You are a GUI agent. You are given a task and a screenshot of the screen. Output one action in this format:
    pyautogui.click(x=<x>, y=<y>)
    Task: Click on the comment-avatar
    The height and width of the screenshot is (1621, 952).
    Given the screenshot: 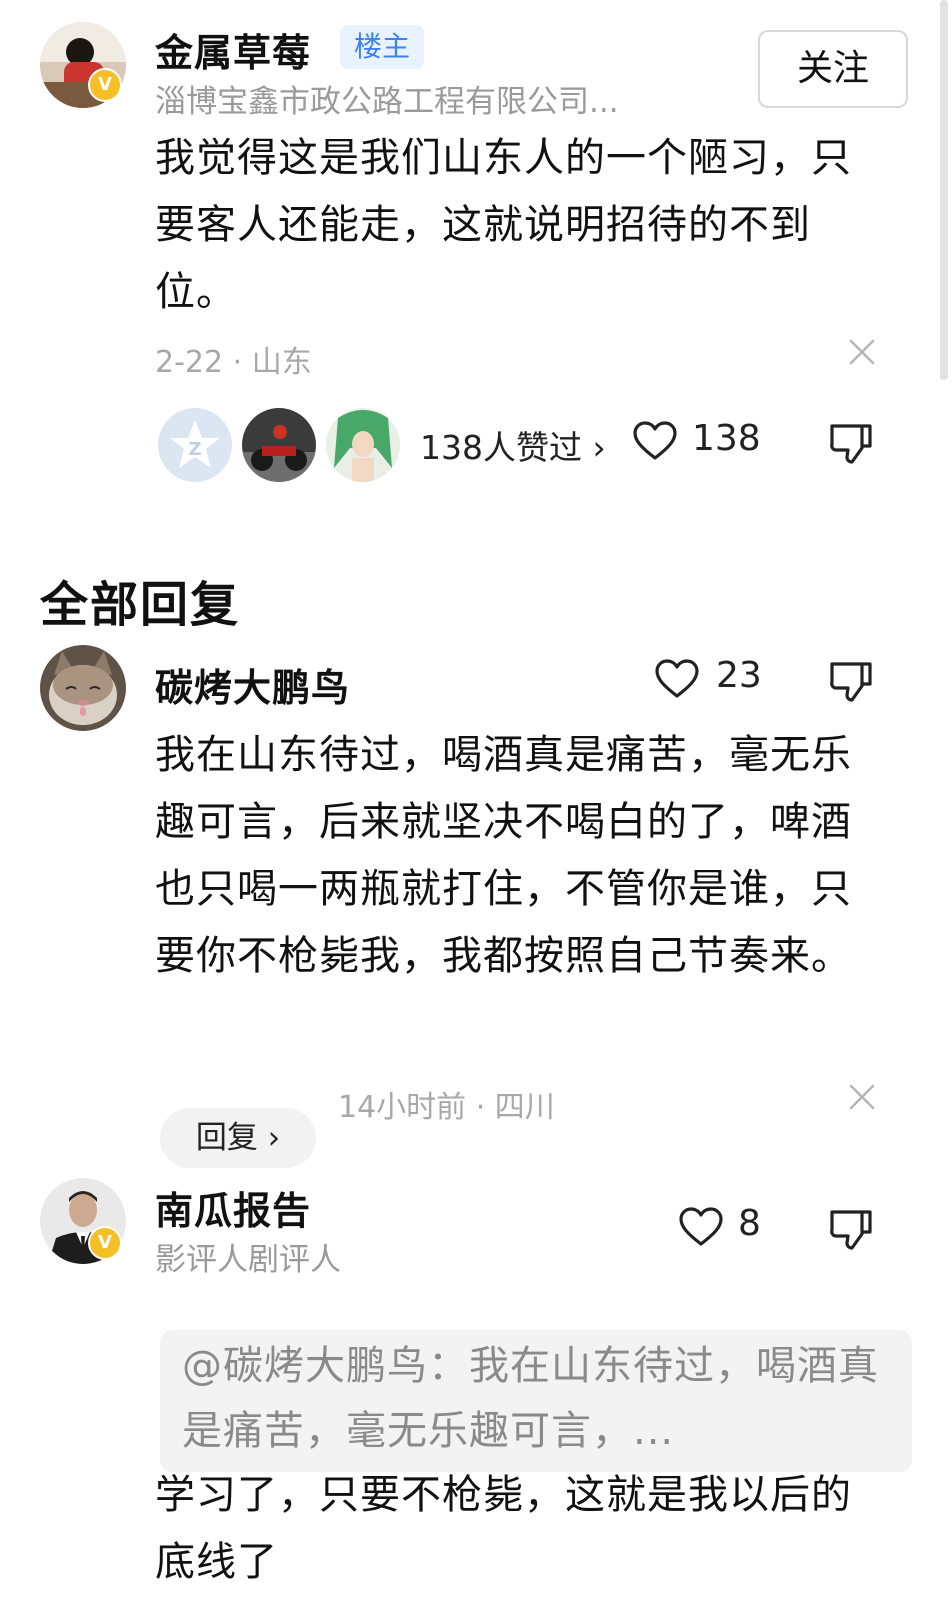 What is the action you would take?
    pyautogui.click(x=83, y=688)
    